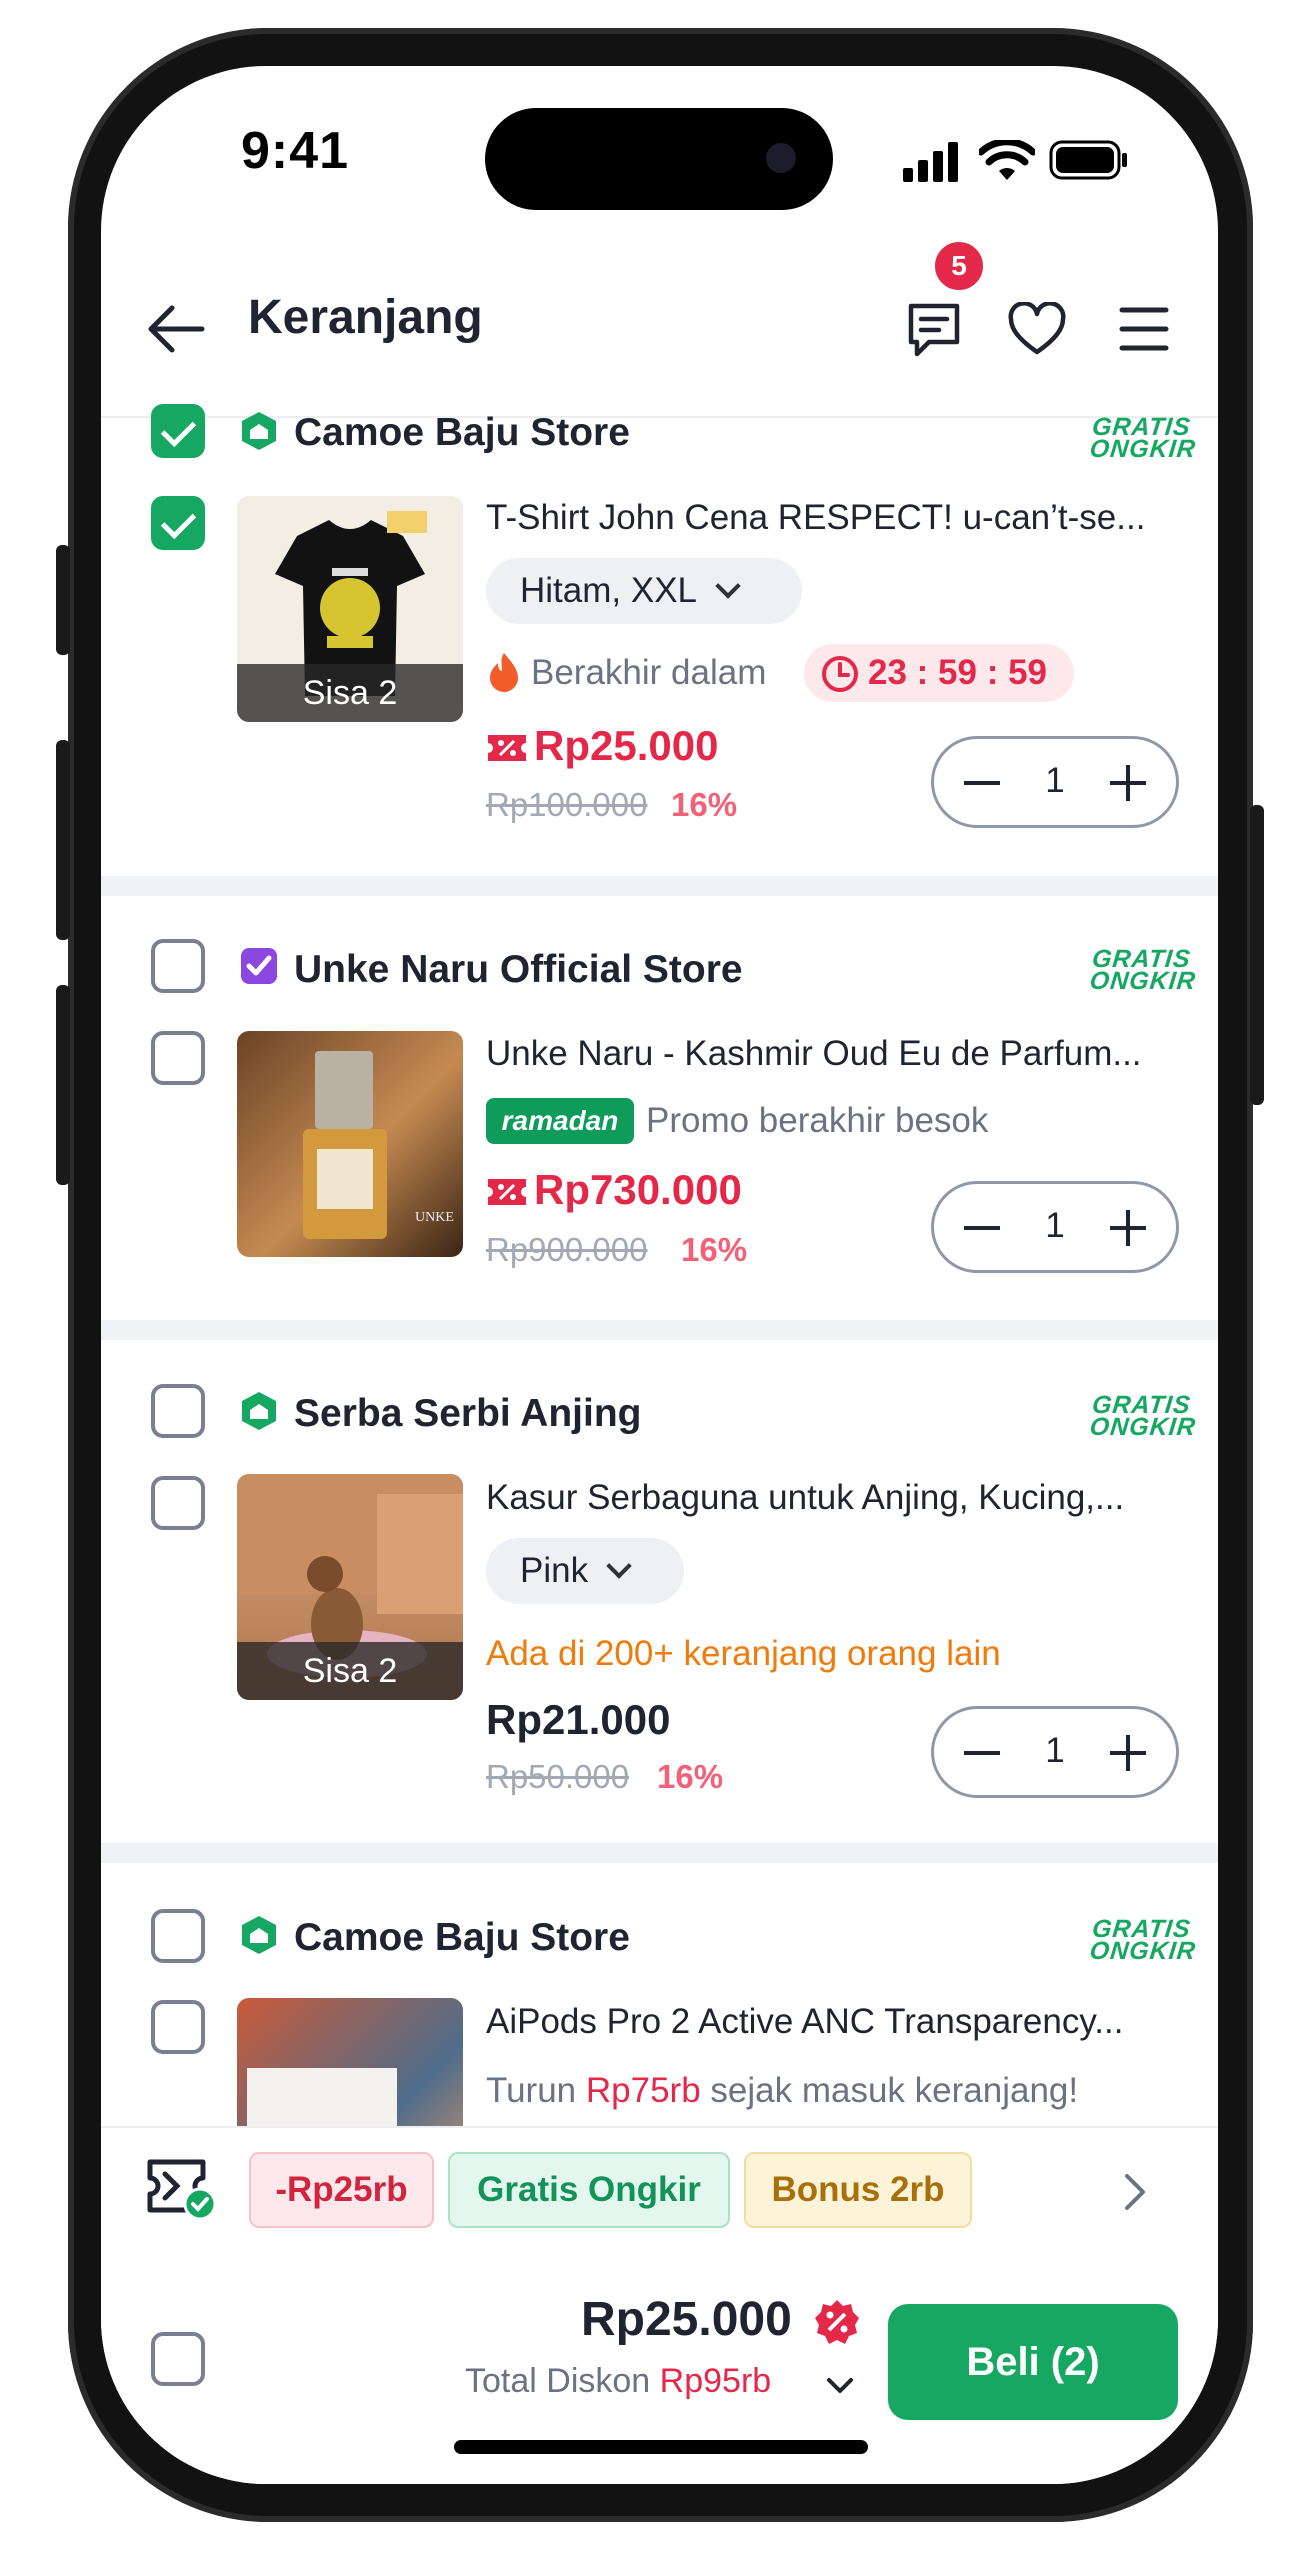 This screenshot has width=1311, height=2550. What do you see at coordinates (1037, 330) in the screenshot?
I see `heart-icon` at bounding box center [1037, 330].